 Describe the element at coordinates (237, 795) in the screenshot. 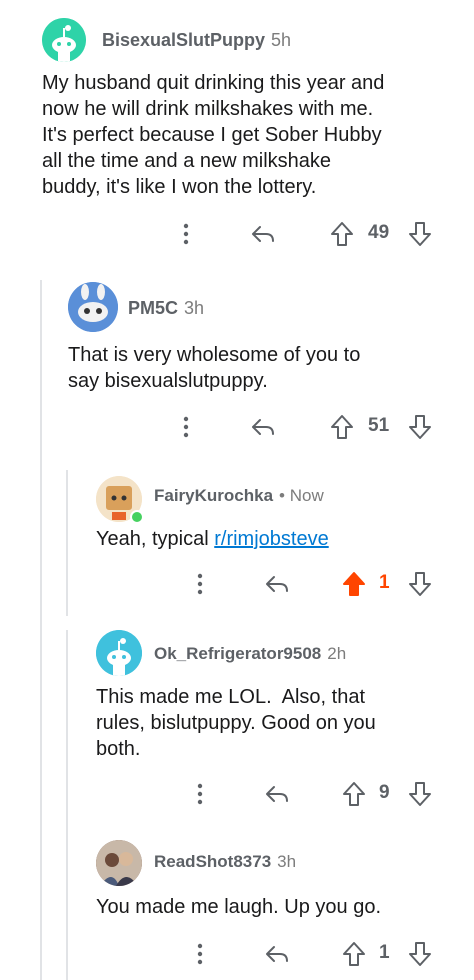

I see `comment-actions: 9` at that location.